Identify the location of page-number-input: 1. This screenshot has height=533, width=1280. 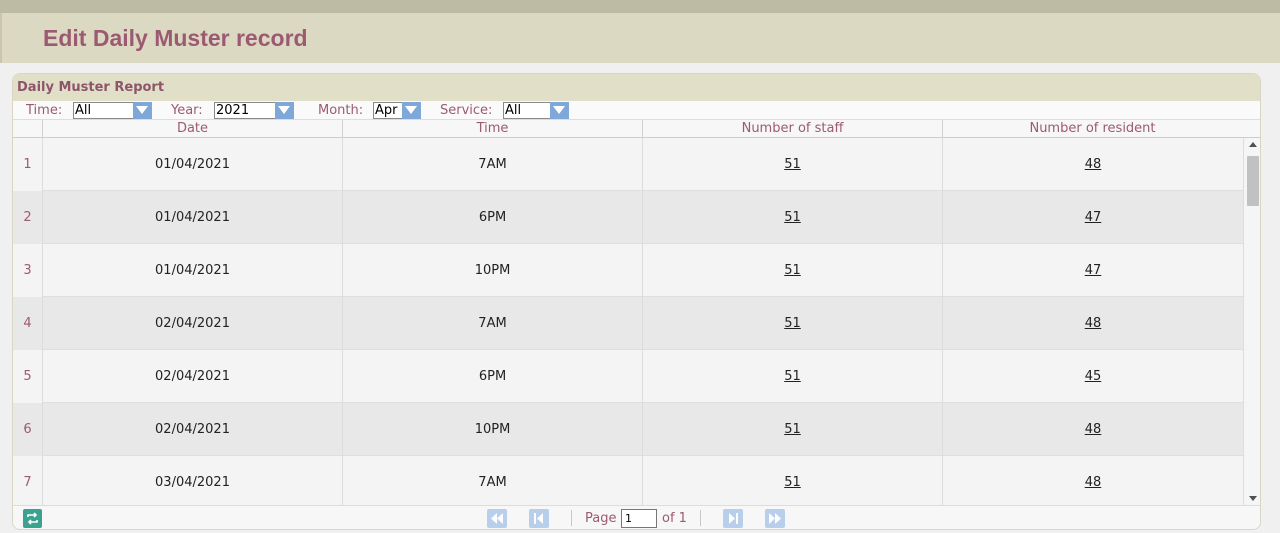
(639, 518).